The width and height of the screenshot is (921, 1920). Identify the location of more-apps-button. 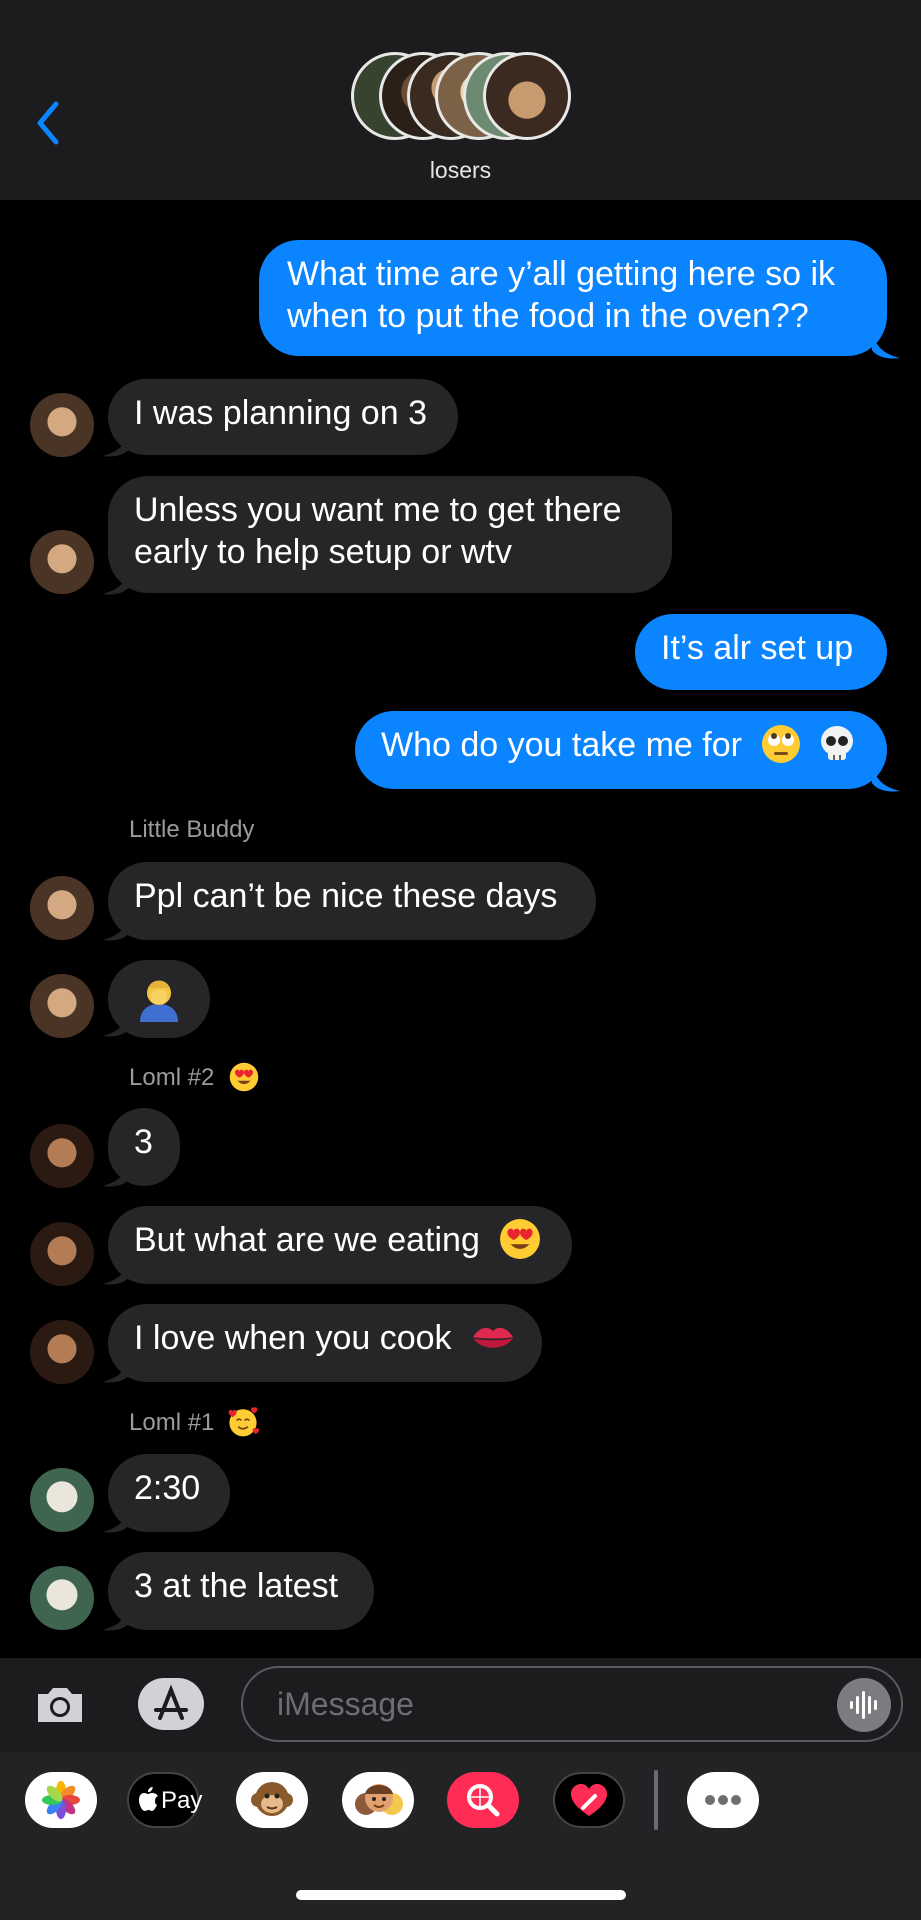
(723, 1800).